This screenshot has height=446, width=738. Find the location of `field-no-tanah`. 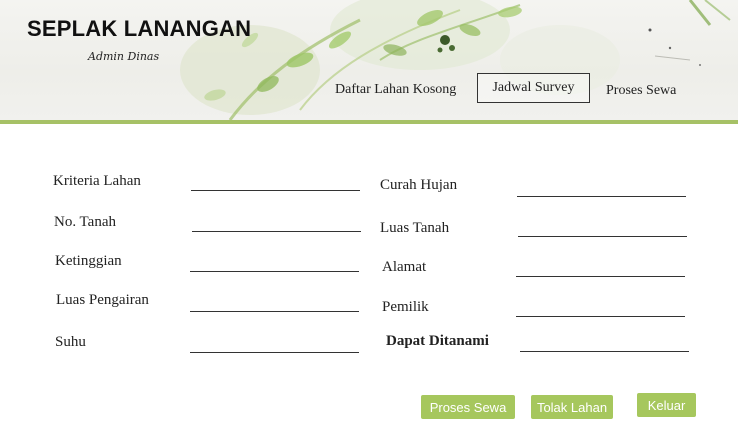

field-no-tanah is located at coordinates (276, 231).